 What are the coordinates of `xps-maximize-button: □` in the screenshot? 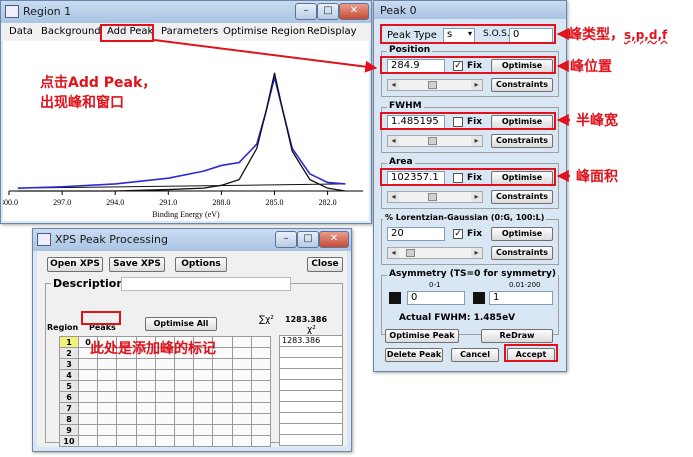 It's located at (308, 239).